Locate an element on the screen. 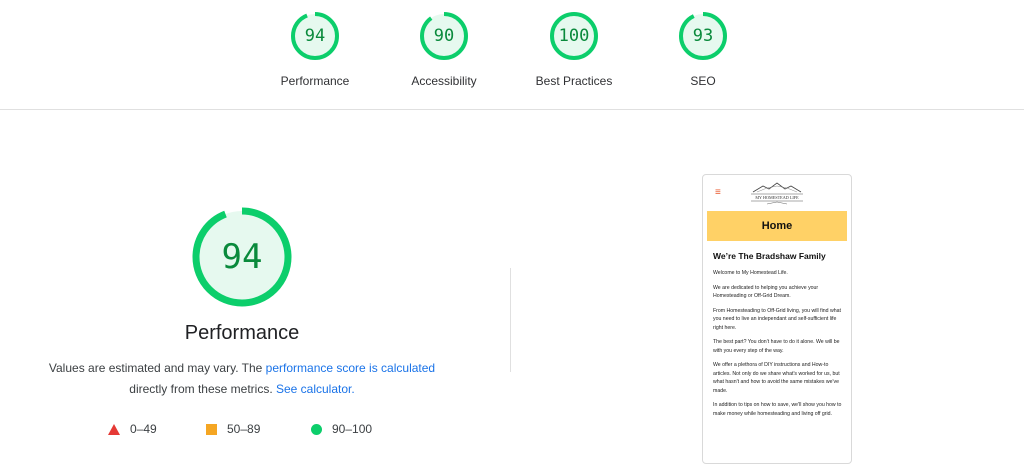  category-accessibility: 90 Accessibility is located at coordinates (444, 49).